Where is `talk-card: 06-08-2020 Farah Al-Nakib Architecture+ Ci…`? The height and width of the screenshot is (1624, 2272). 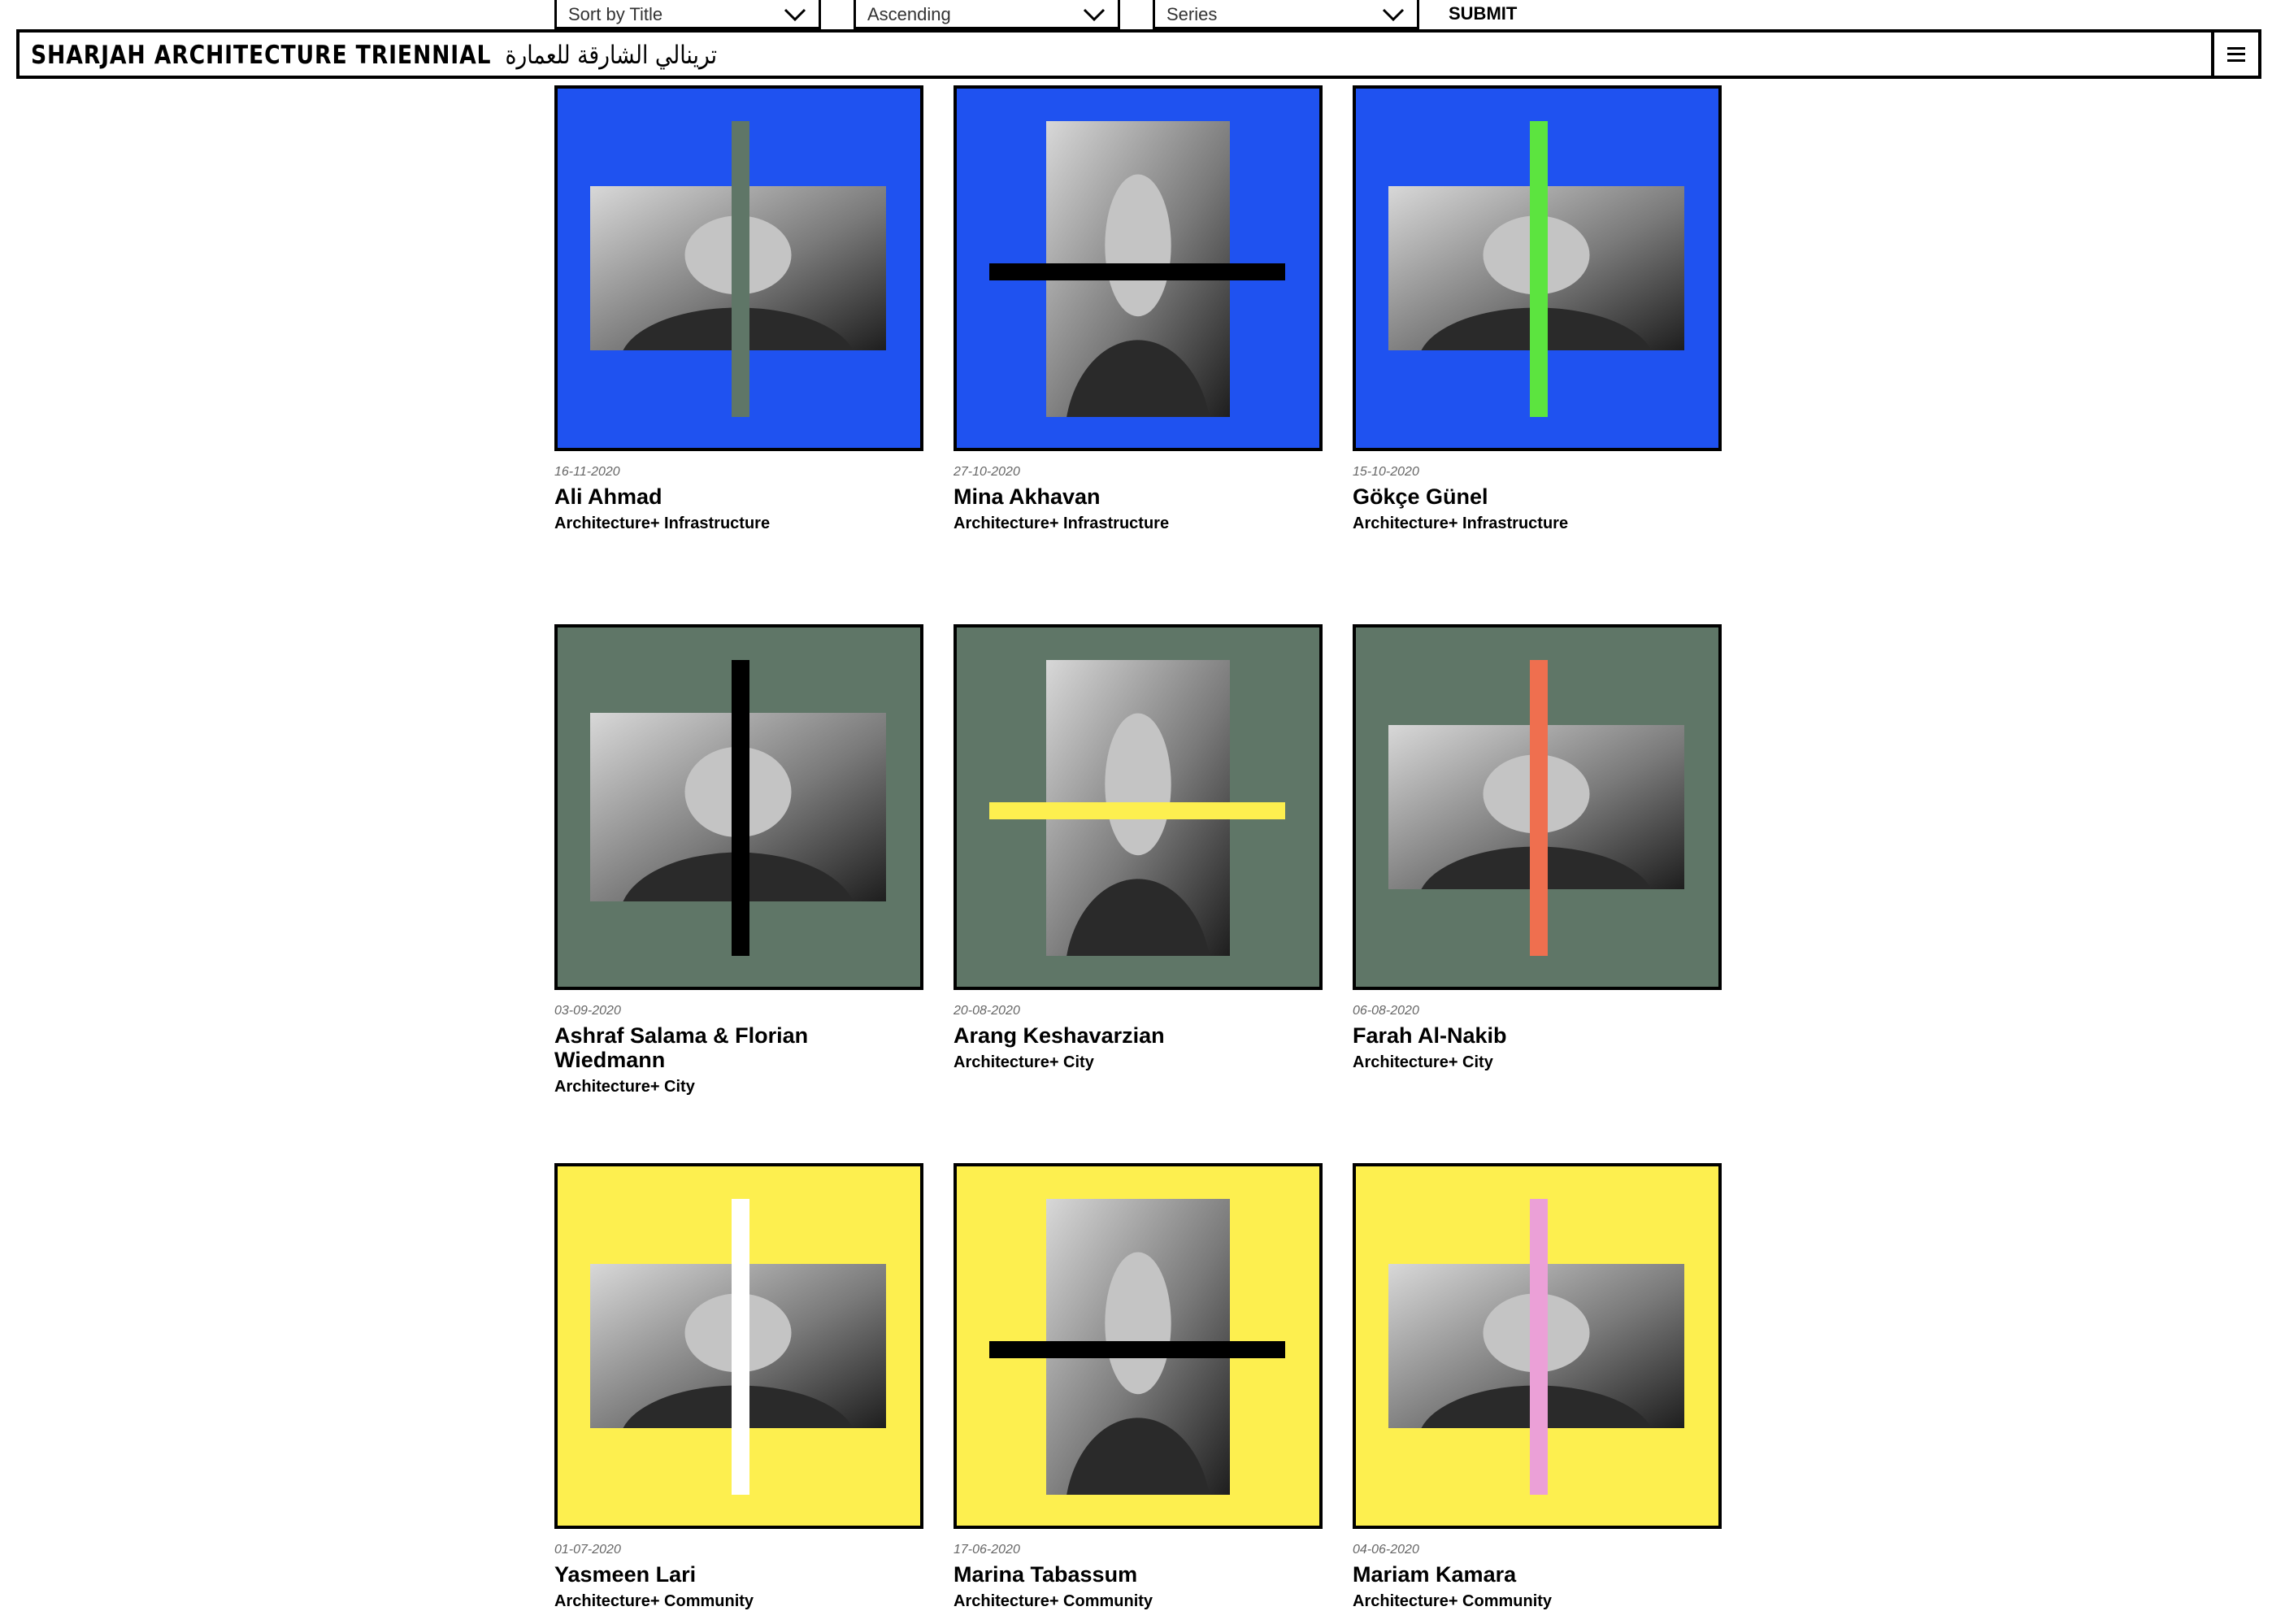 talk-card: 06-08-2020 Farah Al-Nakib Architecture+ Ci… is located at coordinates (1537, 848).